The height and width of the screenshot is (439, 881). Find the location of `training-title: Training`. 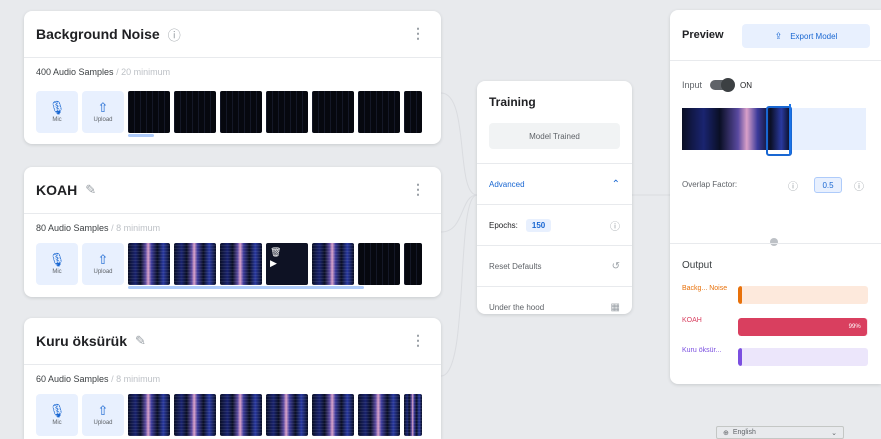

training-title: Training is located at coordinates (512, 102).